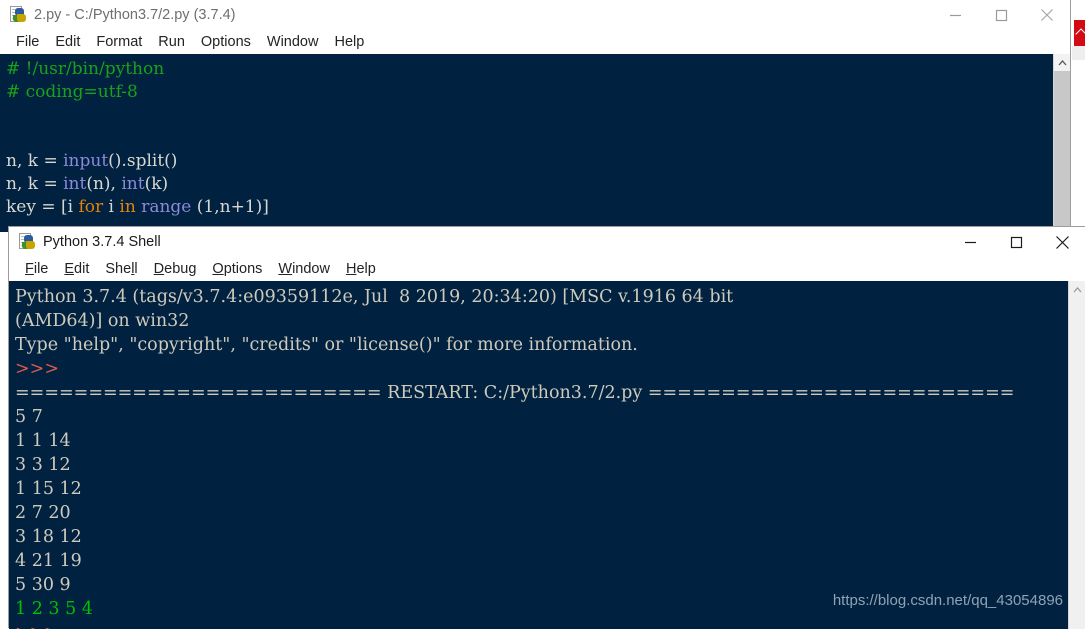 The image size is (1085, 629). I want to click on code-token: (k), so click(156, 184).